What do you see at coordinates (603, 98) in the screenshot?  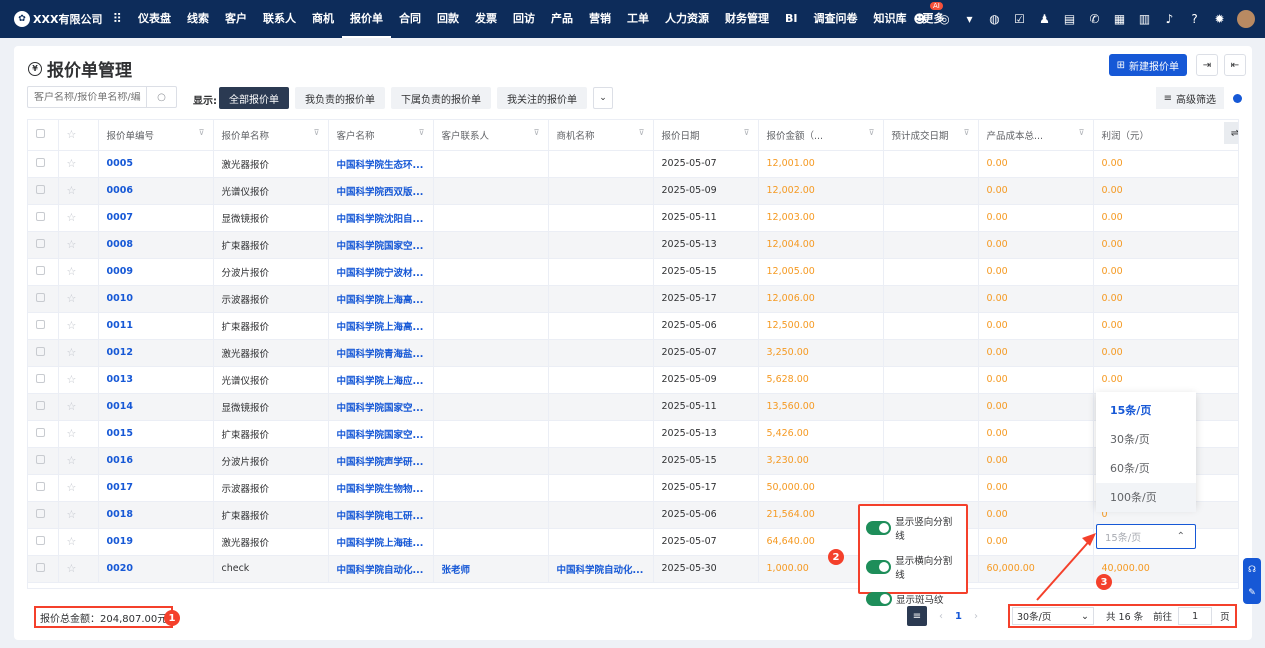 I see `chevron-down-icon: ⌄` at bounding box center [603, 98].